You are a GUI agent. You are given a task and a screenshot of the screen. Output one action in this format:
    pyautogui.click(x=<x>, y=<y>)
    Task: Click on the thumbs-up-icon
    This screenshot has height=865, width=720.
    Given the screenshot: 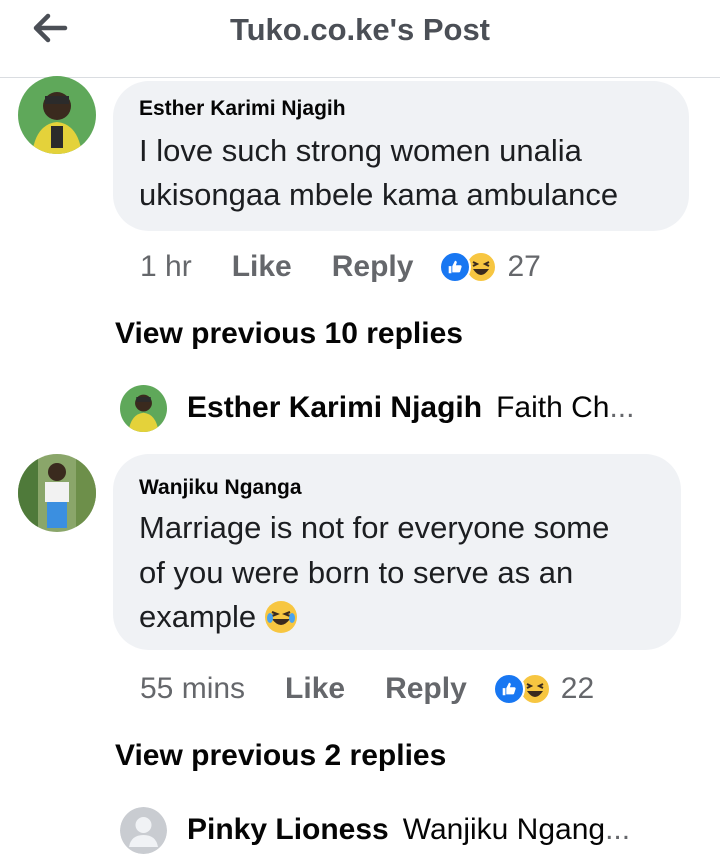 What is the action you would take?
    pyautogui.click(x=508, y=689)
    